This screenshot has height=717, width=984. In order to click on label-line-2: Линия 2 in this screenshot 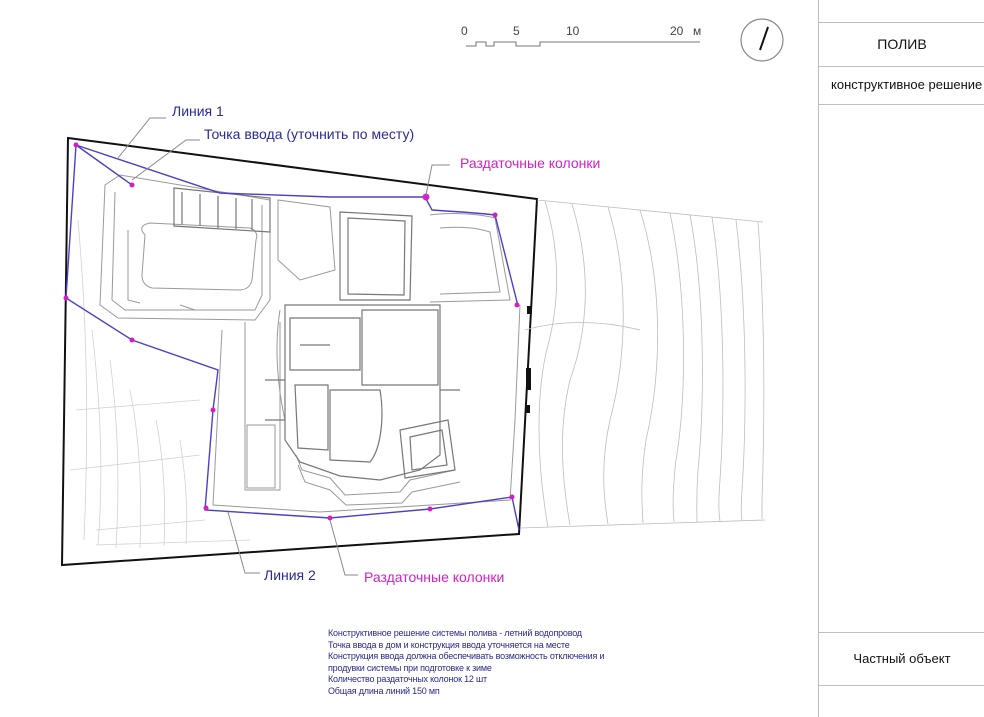, I will do `click(290, 575)`.